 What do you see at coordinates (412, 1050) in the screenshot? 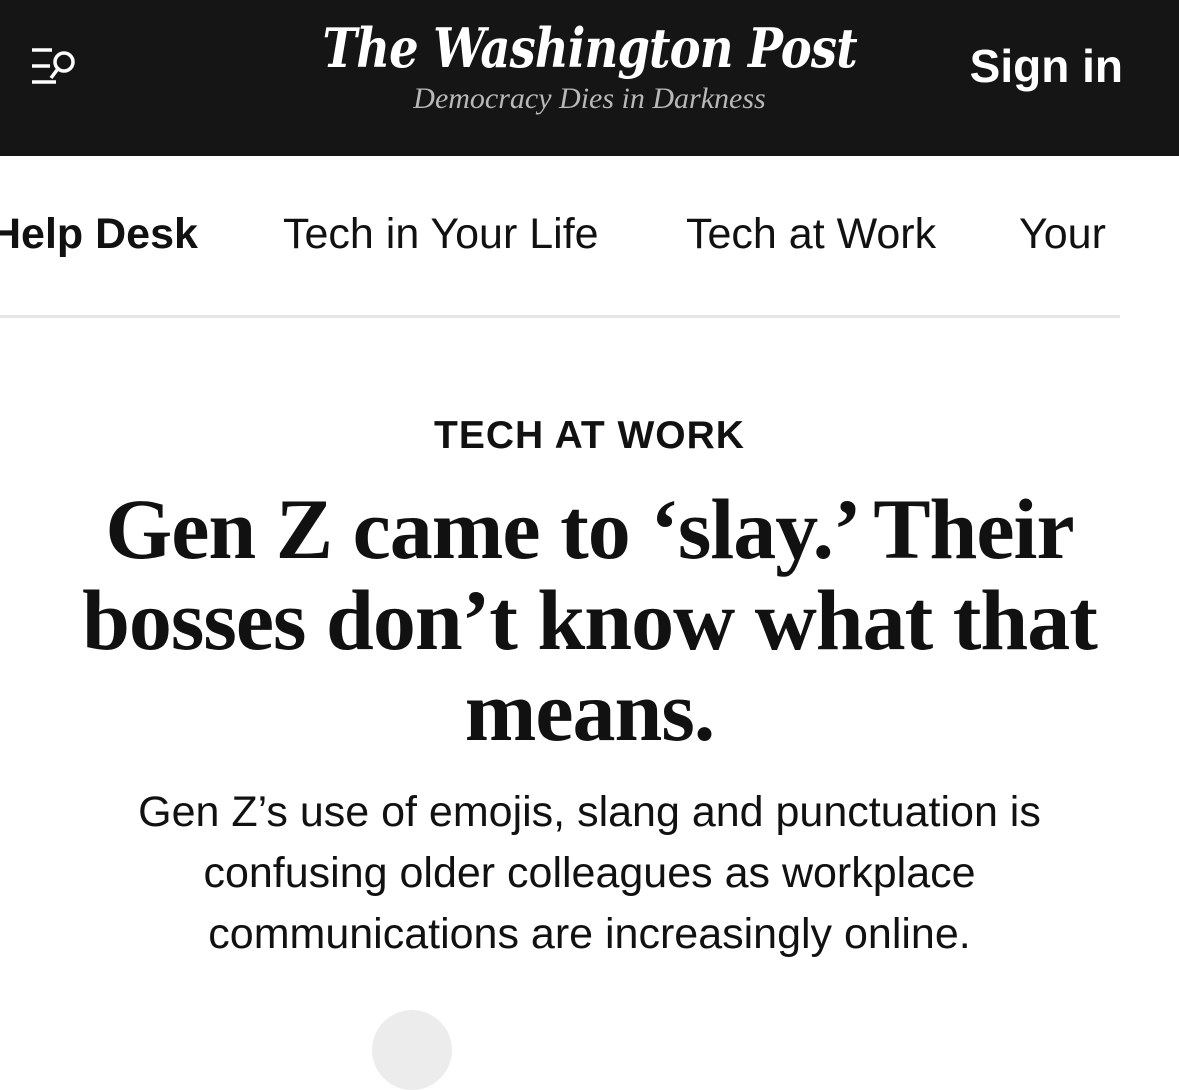
I see `author-avatar` at bounding box center [412, 1050].